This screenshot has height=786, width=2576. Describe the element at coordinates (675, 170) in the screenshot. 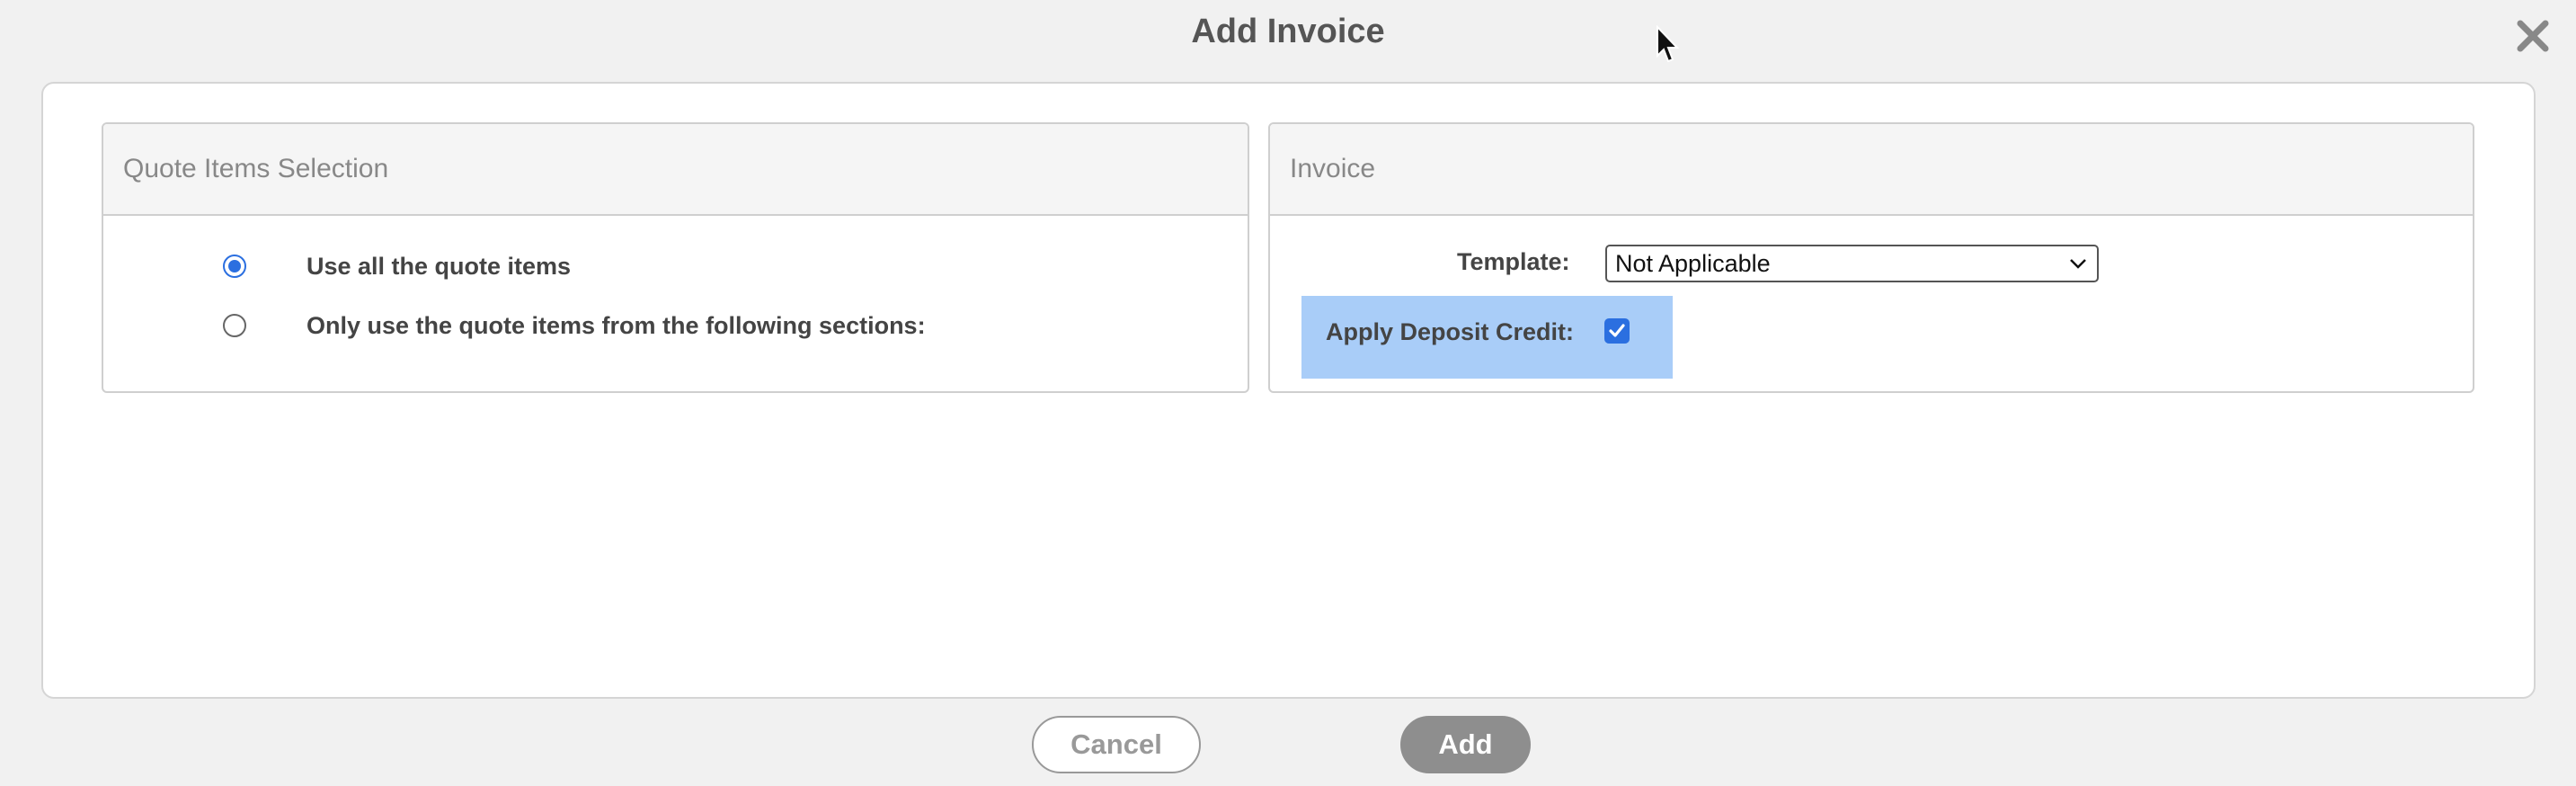

I see `quote-items-panel-title: Quote Items Selection` at that location.